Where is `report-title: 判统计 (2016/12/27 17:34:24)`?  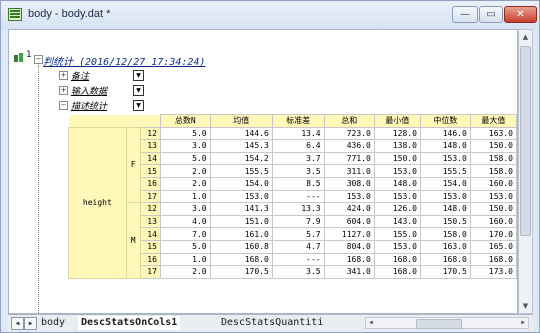
report-title: 判统计 (2016/12/27 17:34:24) is located at coordinates (124, 60).